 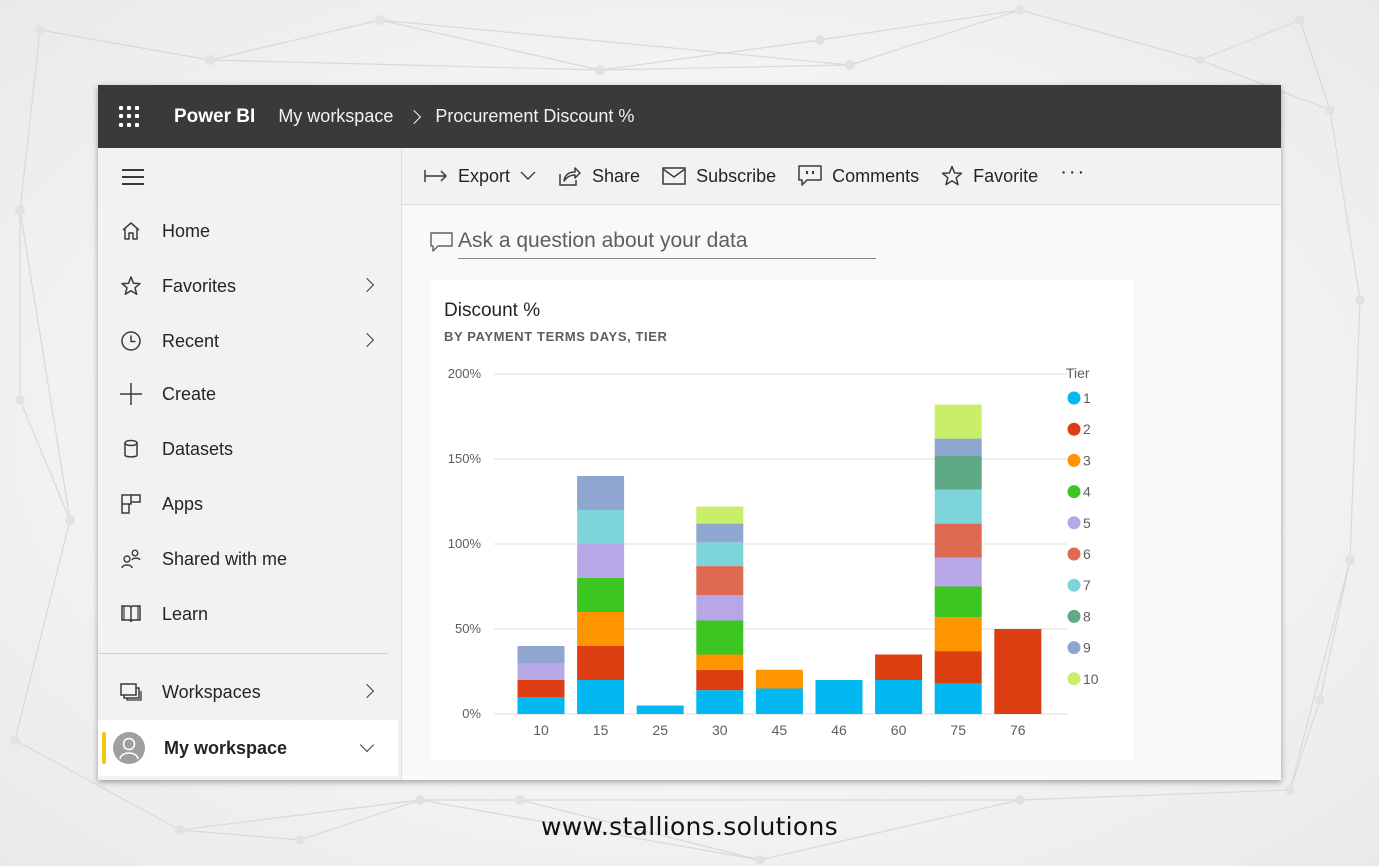 I want to click on sidebar-item-recent: Recent, so click(x=248, y=341).